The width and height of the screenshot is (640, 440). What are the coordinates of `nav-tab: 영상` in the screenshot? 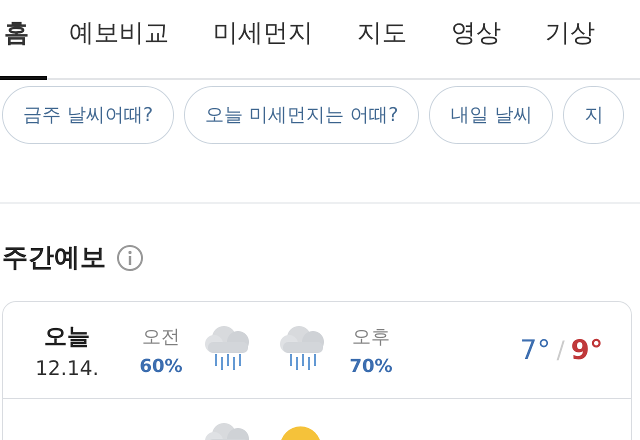 It's located at (476, 40).